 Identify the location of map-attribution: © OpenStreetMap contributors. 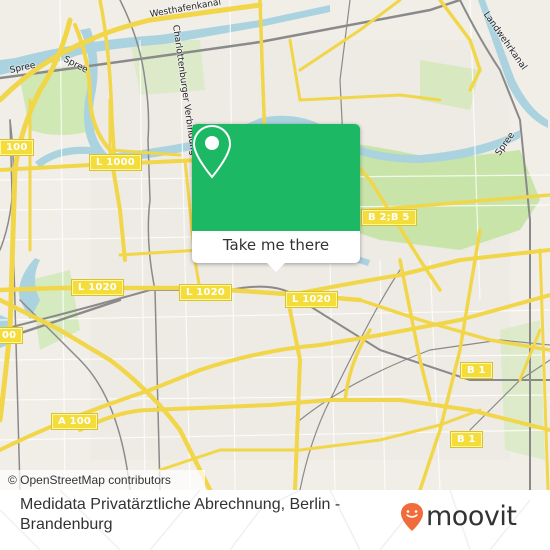
(102, 480).